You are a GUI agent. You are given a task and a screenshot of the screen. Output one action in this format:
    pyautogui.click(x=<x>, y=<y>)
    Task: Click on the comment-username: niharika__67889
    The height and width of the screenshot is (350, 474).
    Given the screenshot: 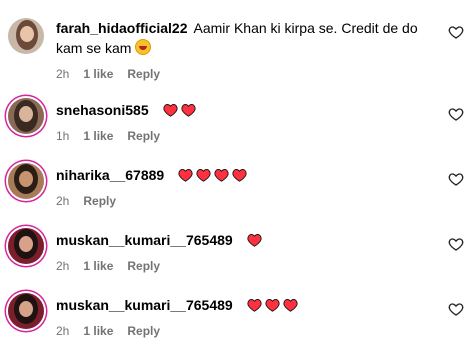 What is the action you would take?
    pyautogui.click(x=110, y=175)
    